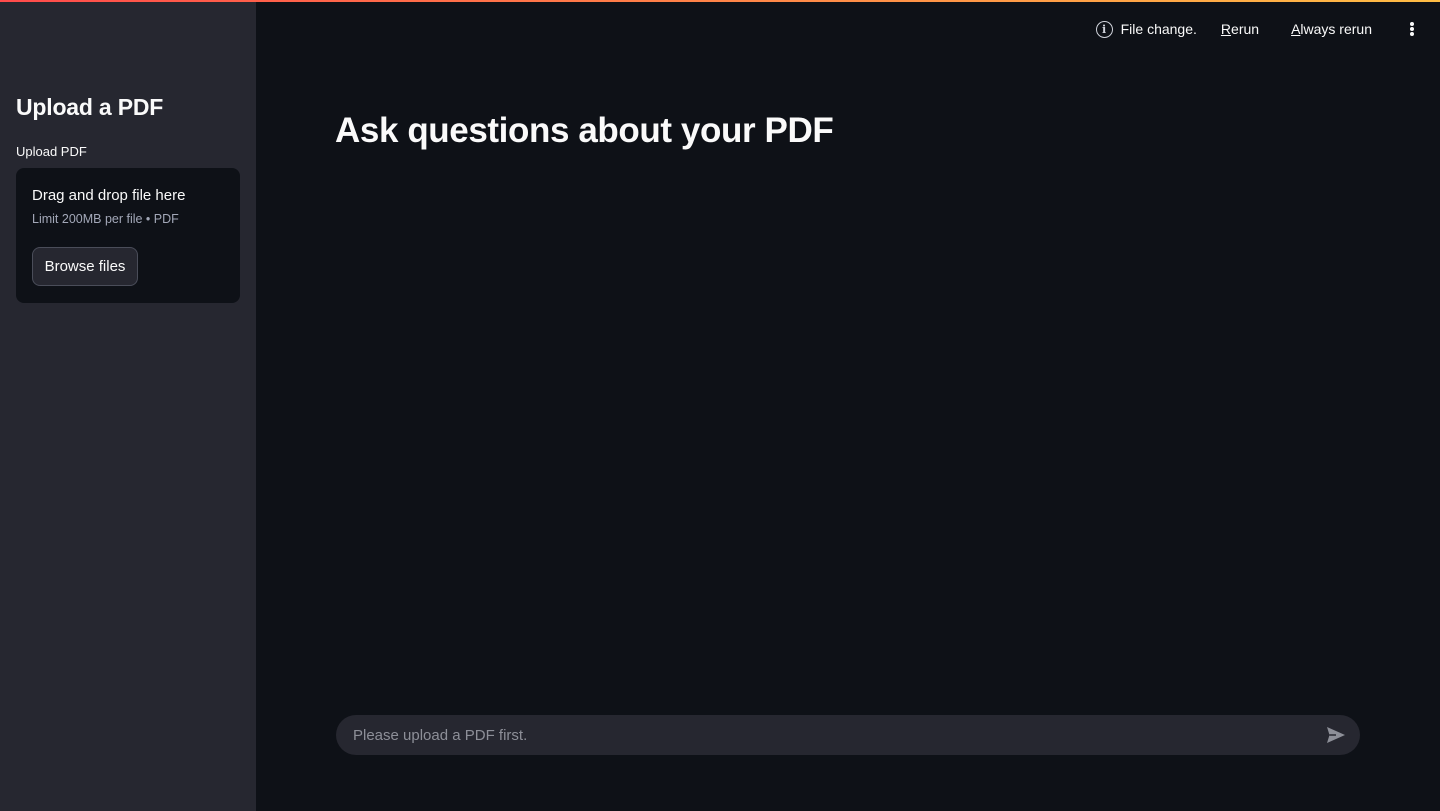 The width and height of the screenshot is (1440, 811). I want to click on chat-input-container, so click(848, 735).